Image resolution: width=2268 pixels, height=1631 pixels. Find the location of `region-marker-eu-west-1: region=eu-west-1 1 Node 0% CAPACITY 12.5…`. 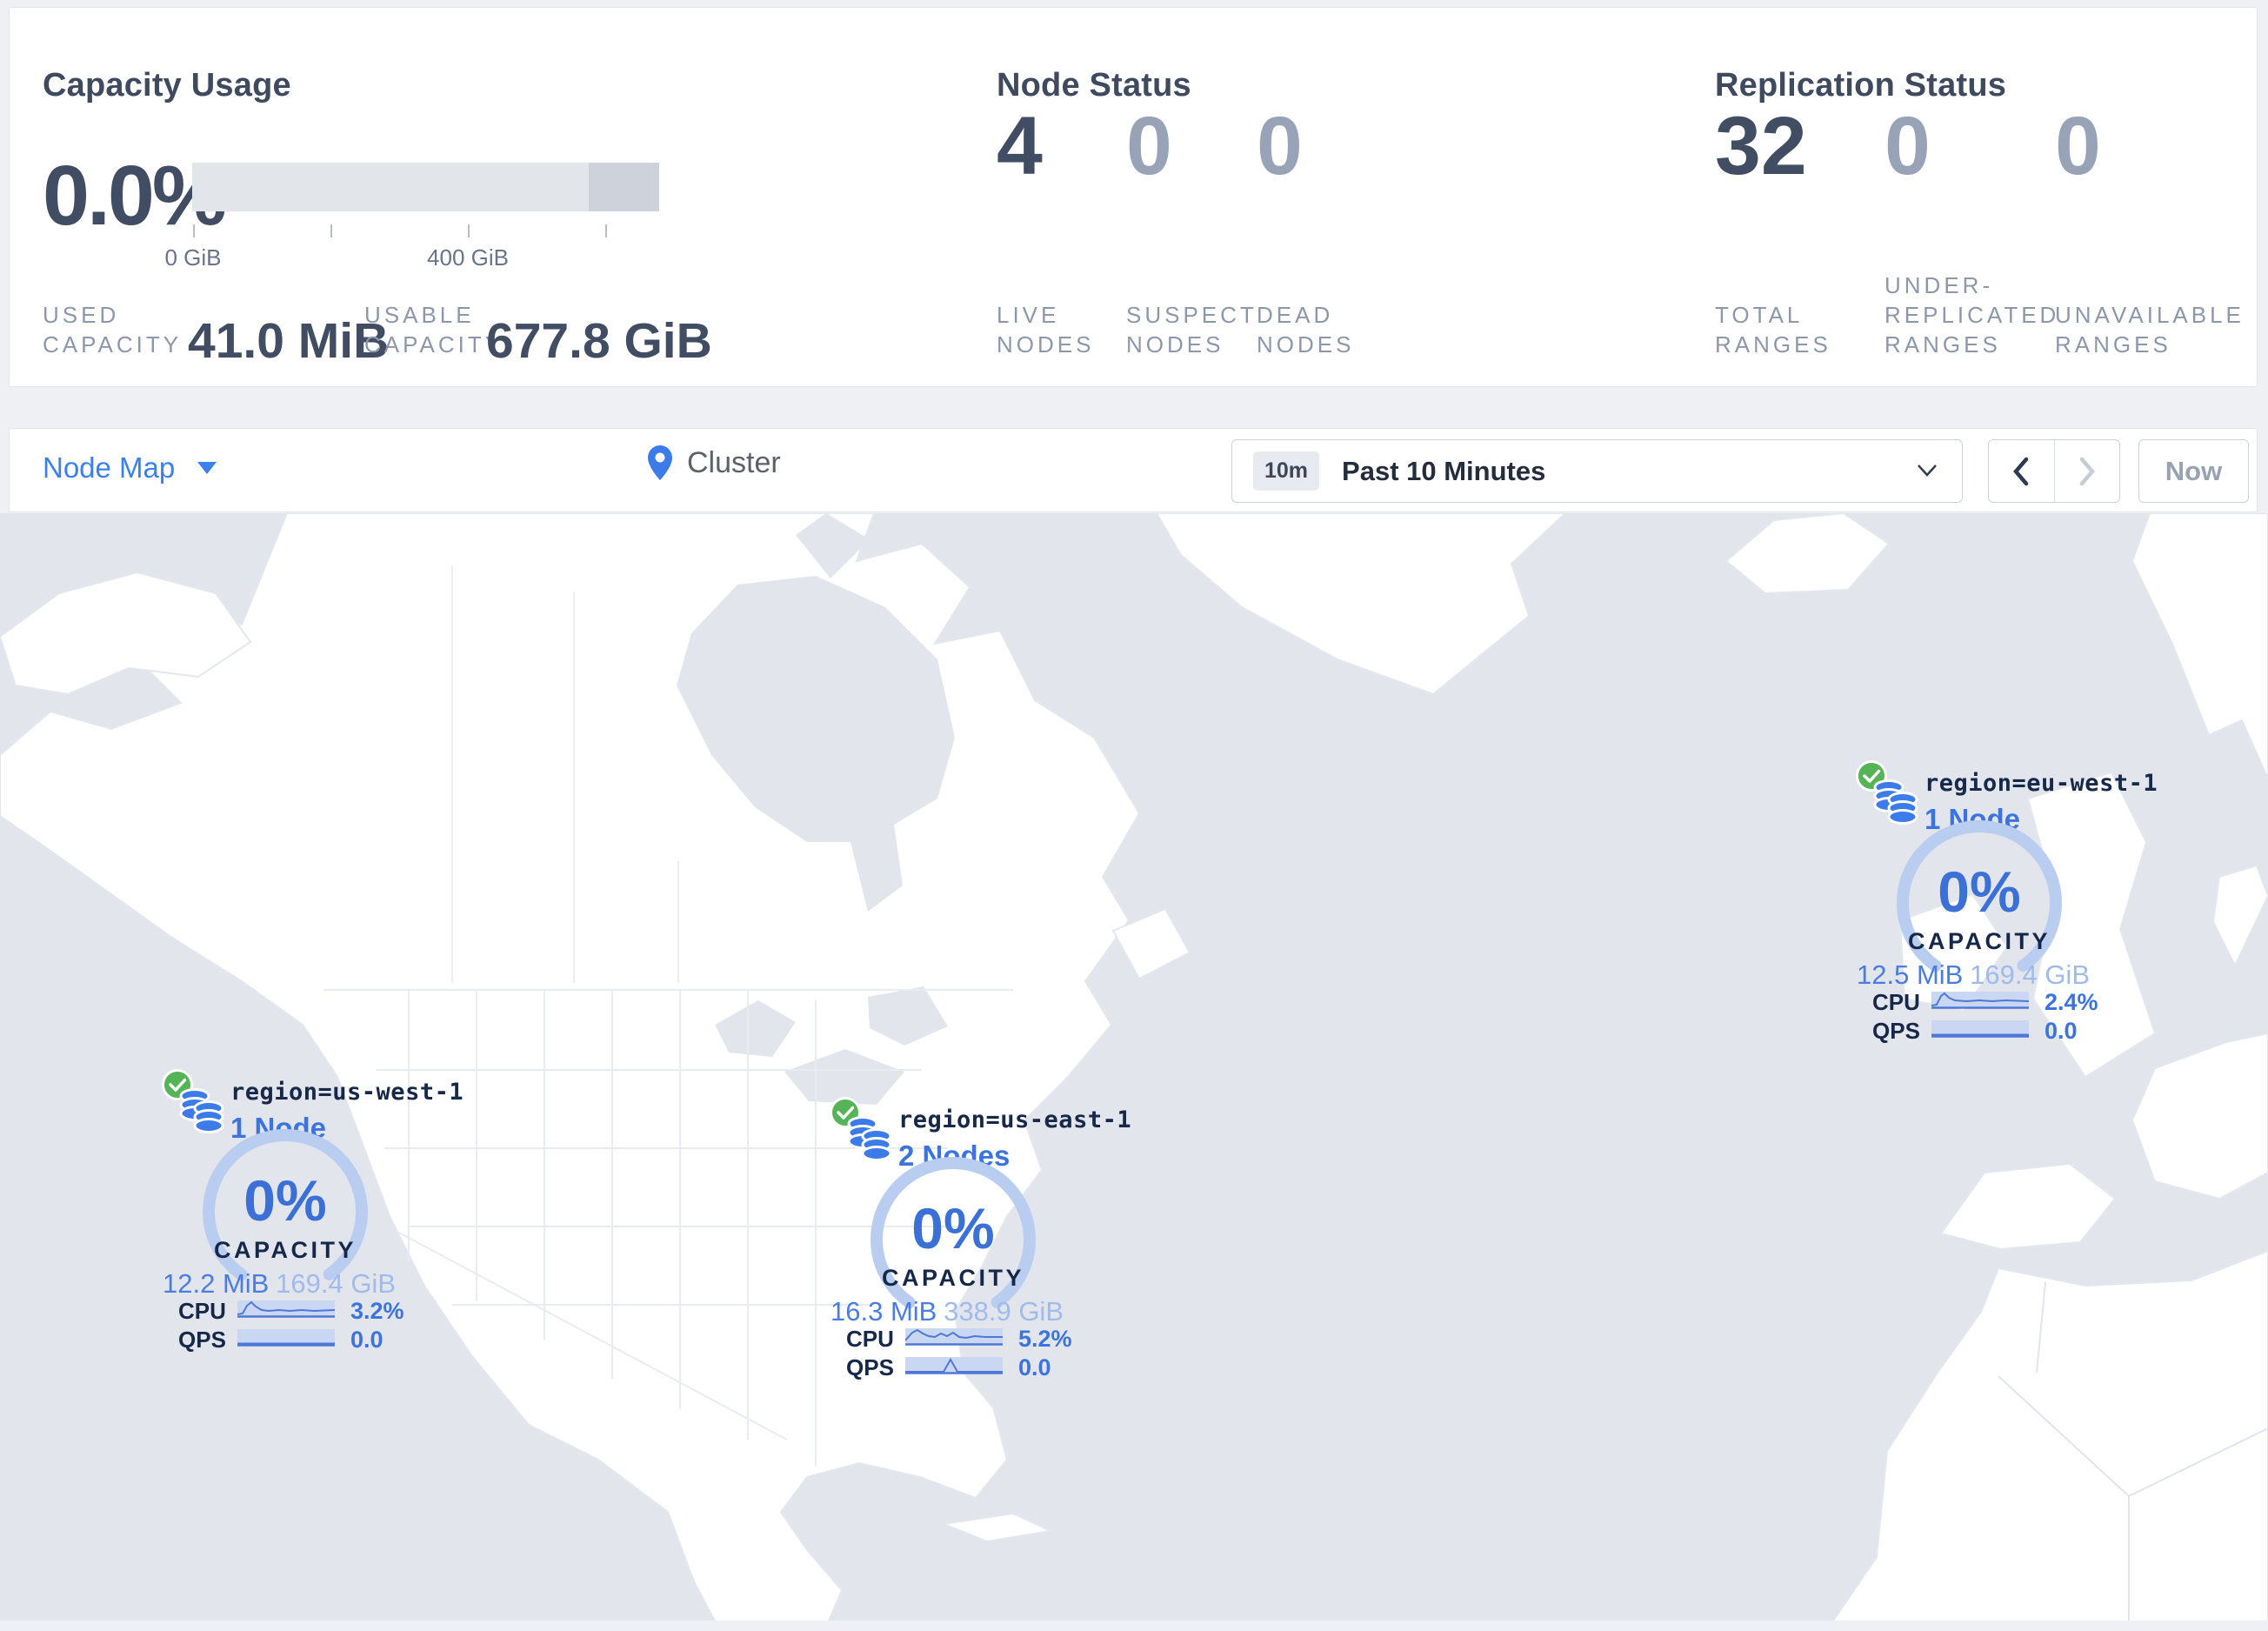

region-marker-eu-west-1: region=eu-west-1 1 Node 0% CAPACITY 12.5… is located at coordinates (1998, 905).